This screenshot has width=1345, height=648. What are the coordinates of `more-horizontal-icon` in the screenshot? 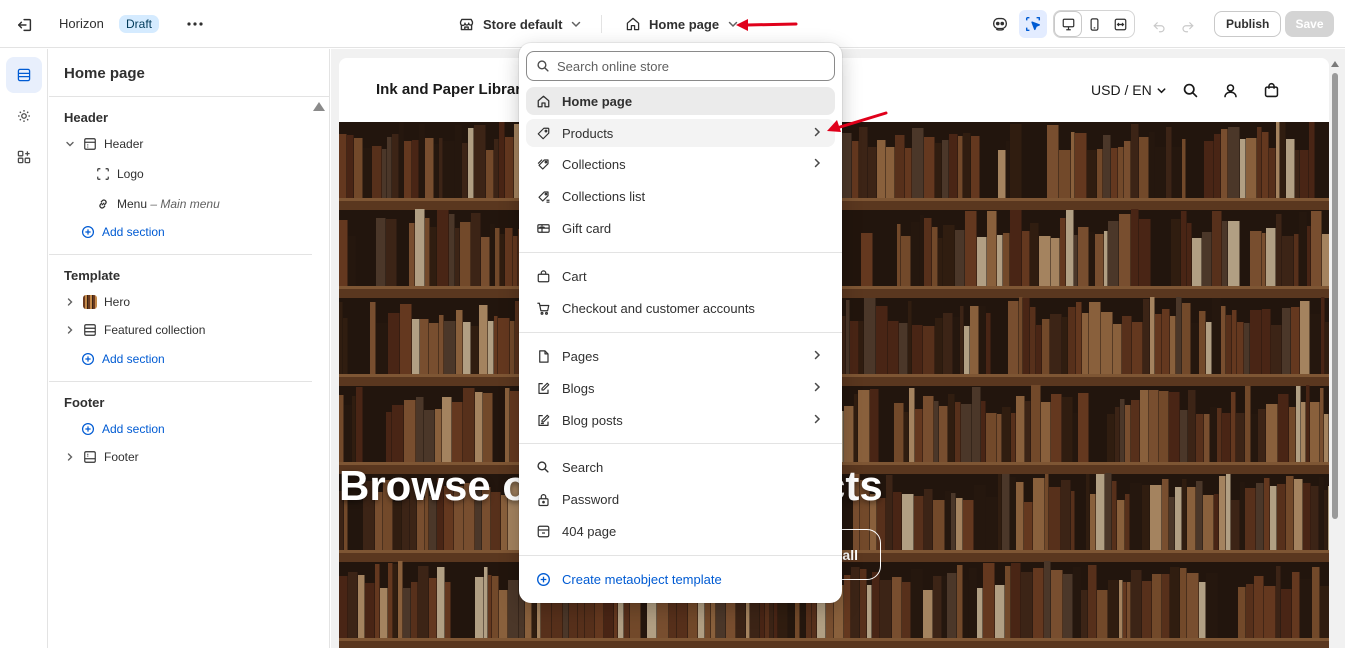 It's located at (195, 24).